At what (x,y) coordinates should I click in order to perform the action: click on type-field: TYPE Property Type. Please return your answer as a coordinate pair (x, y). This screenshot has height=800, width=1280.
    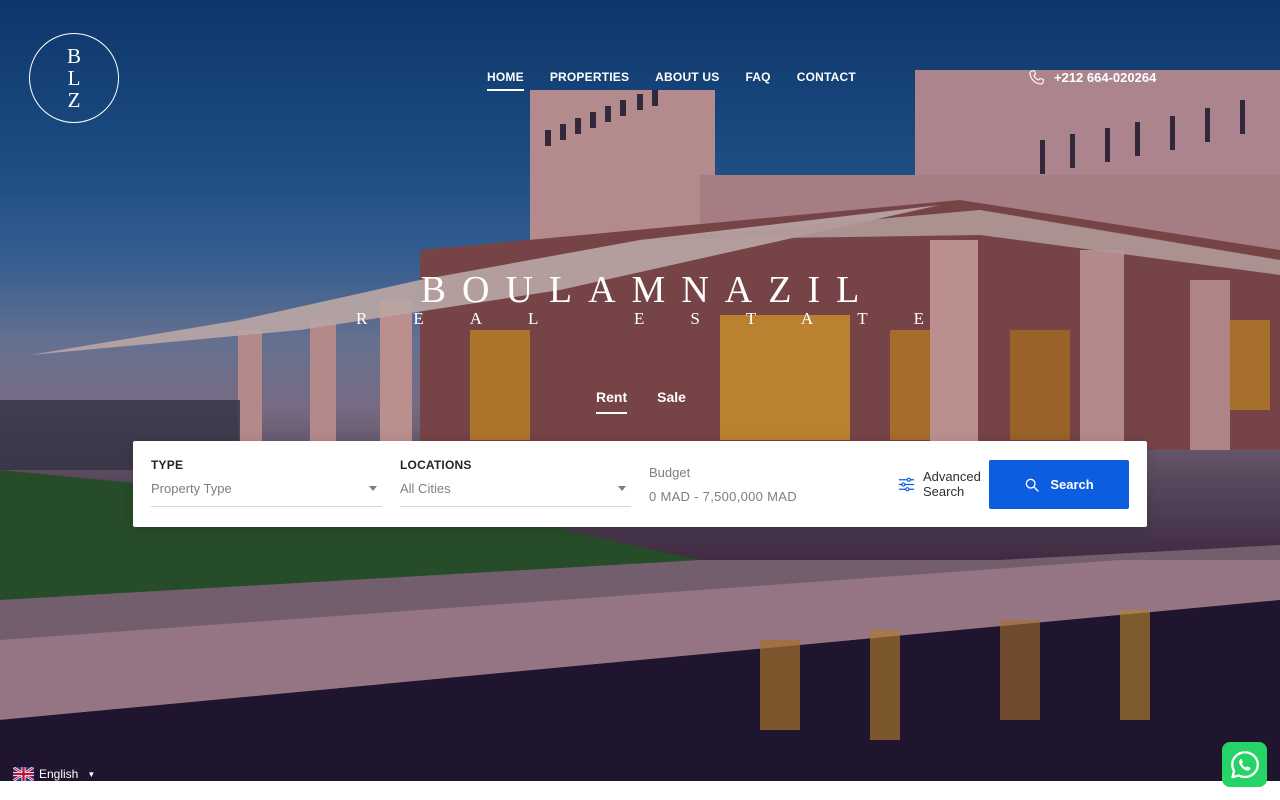
    Looking at the image, I should click on (266, 482).